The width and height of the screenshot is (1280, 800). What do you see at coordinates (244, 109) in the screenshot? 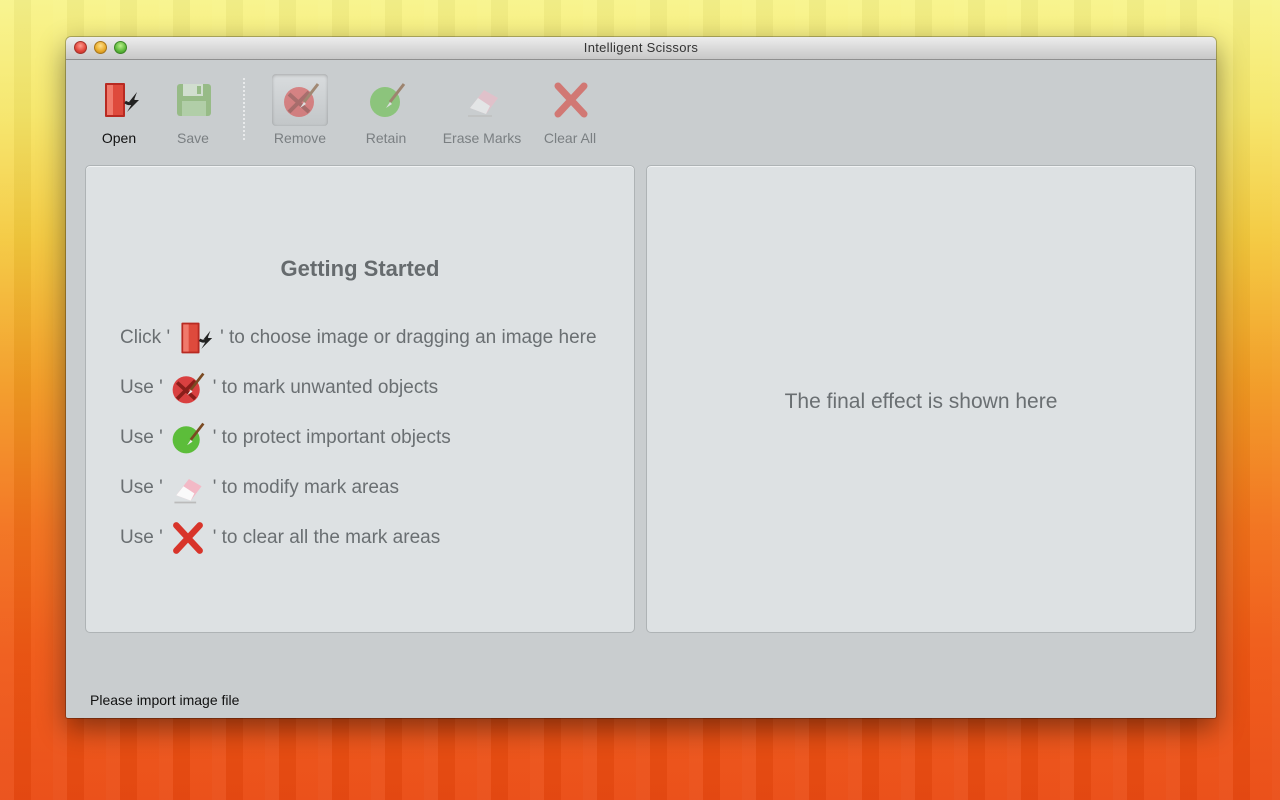
I see `toolbar-separator` at bounding box center [244, 109].